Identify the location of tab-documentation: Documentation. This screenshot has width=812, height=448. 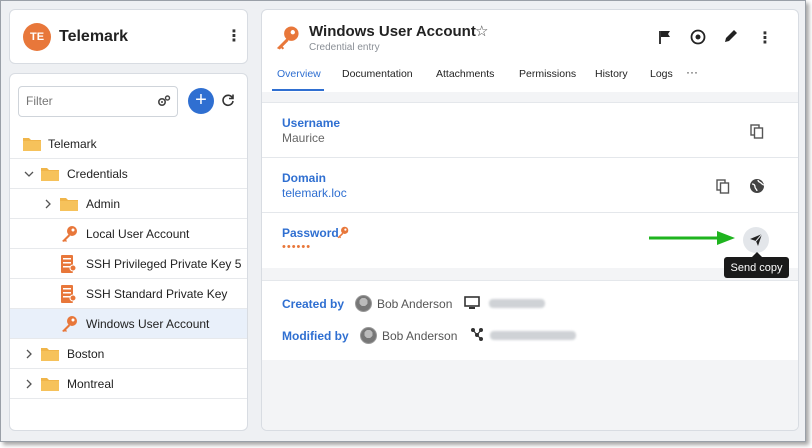
(377, 74).